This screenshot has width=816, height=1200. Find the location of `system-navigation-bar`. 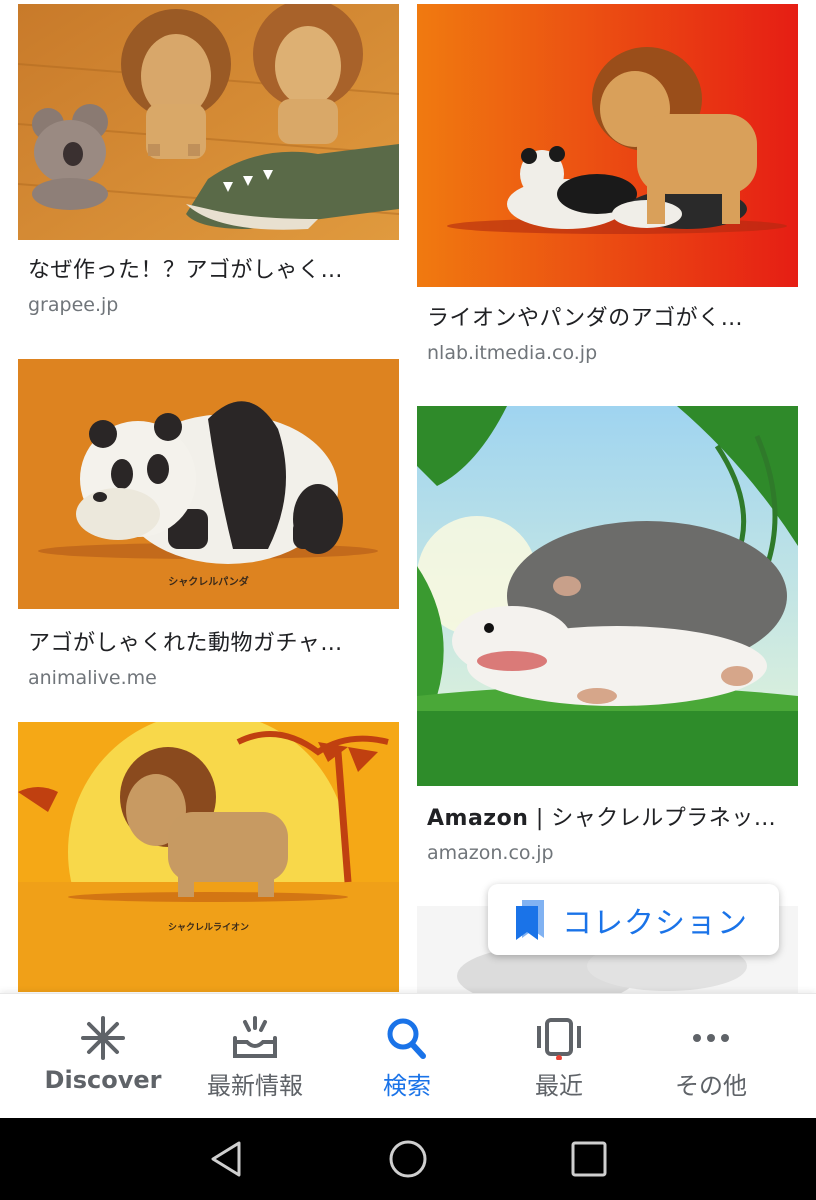

system-navigation-bar is located at coordinates (408, 1159).